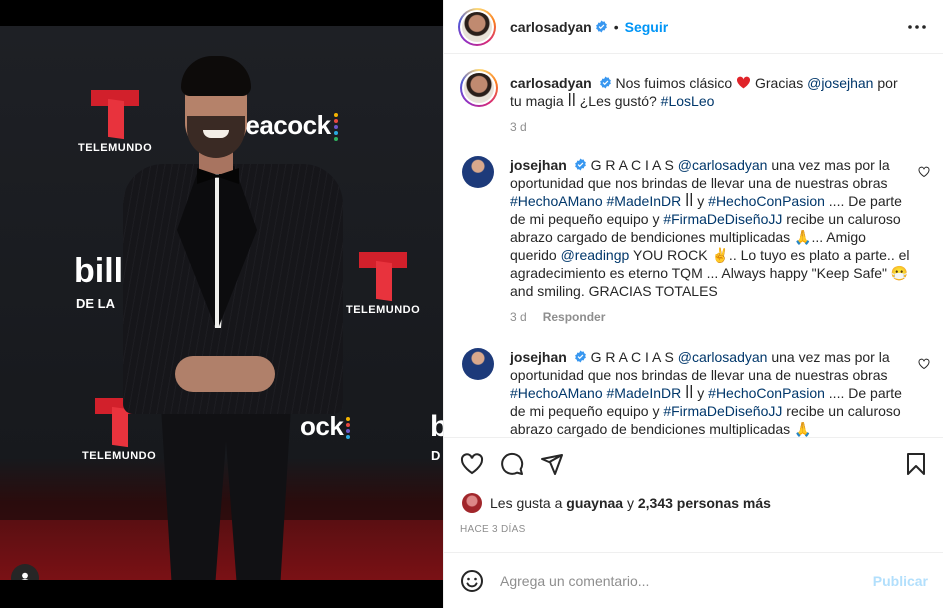 This screenshot has width=943, height=608. Describe the element at coordinates (493, 529) in the screenshot. I see `post-timestamp: HACE 3 DÍAS` at that location.